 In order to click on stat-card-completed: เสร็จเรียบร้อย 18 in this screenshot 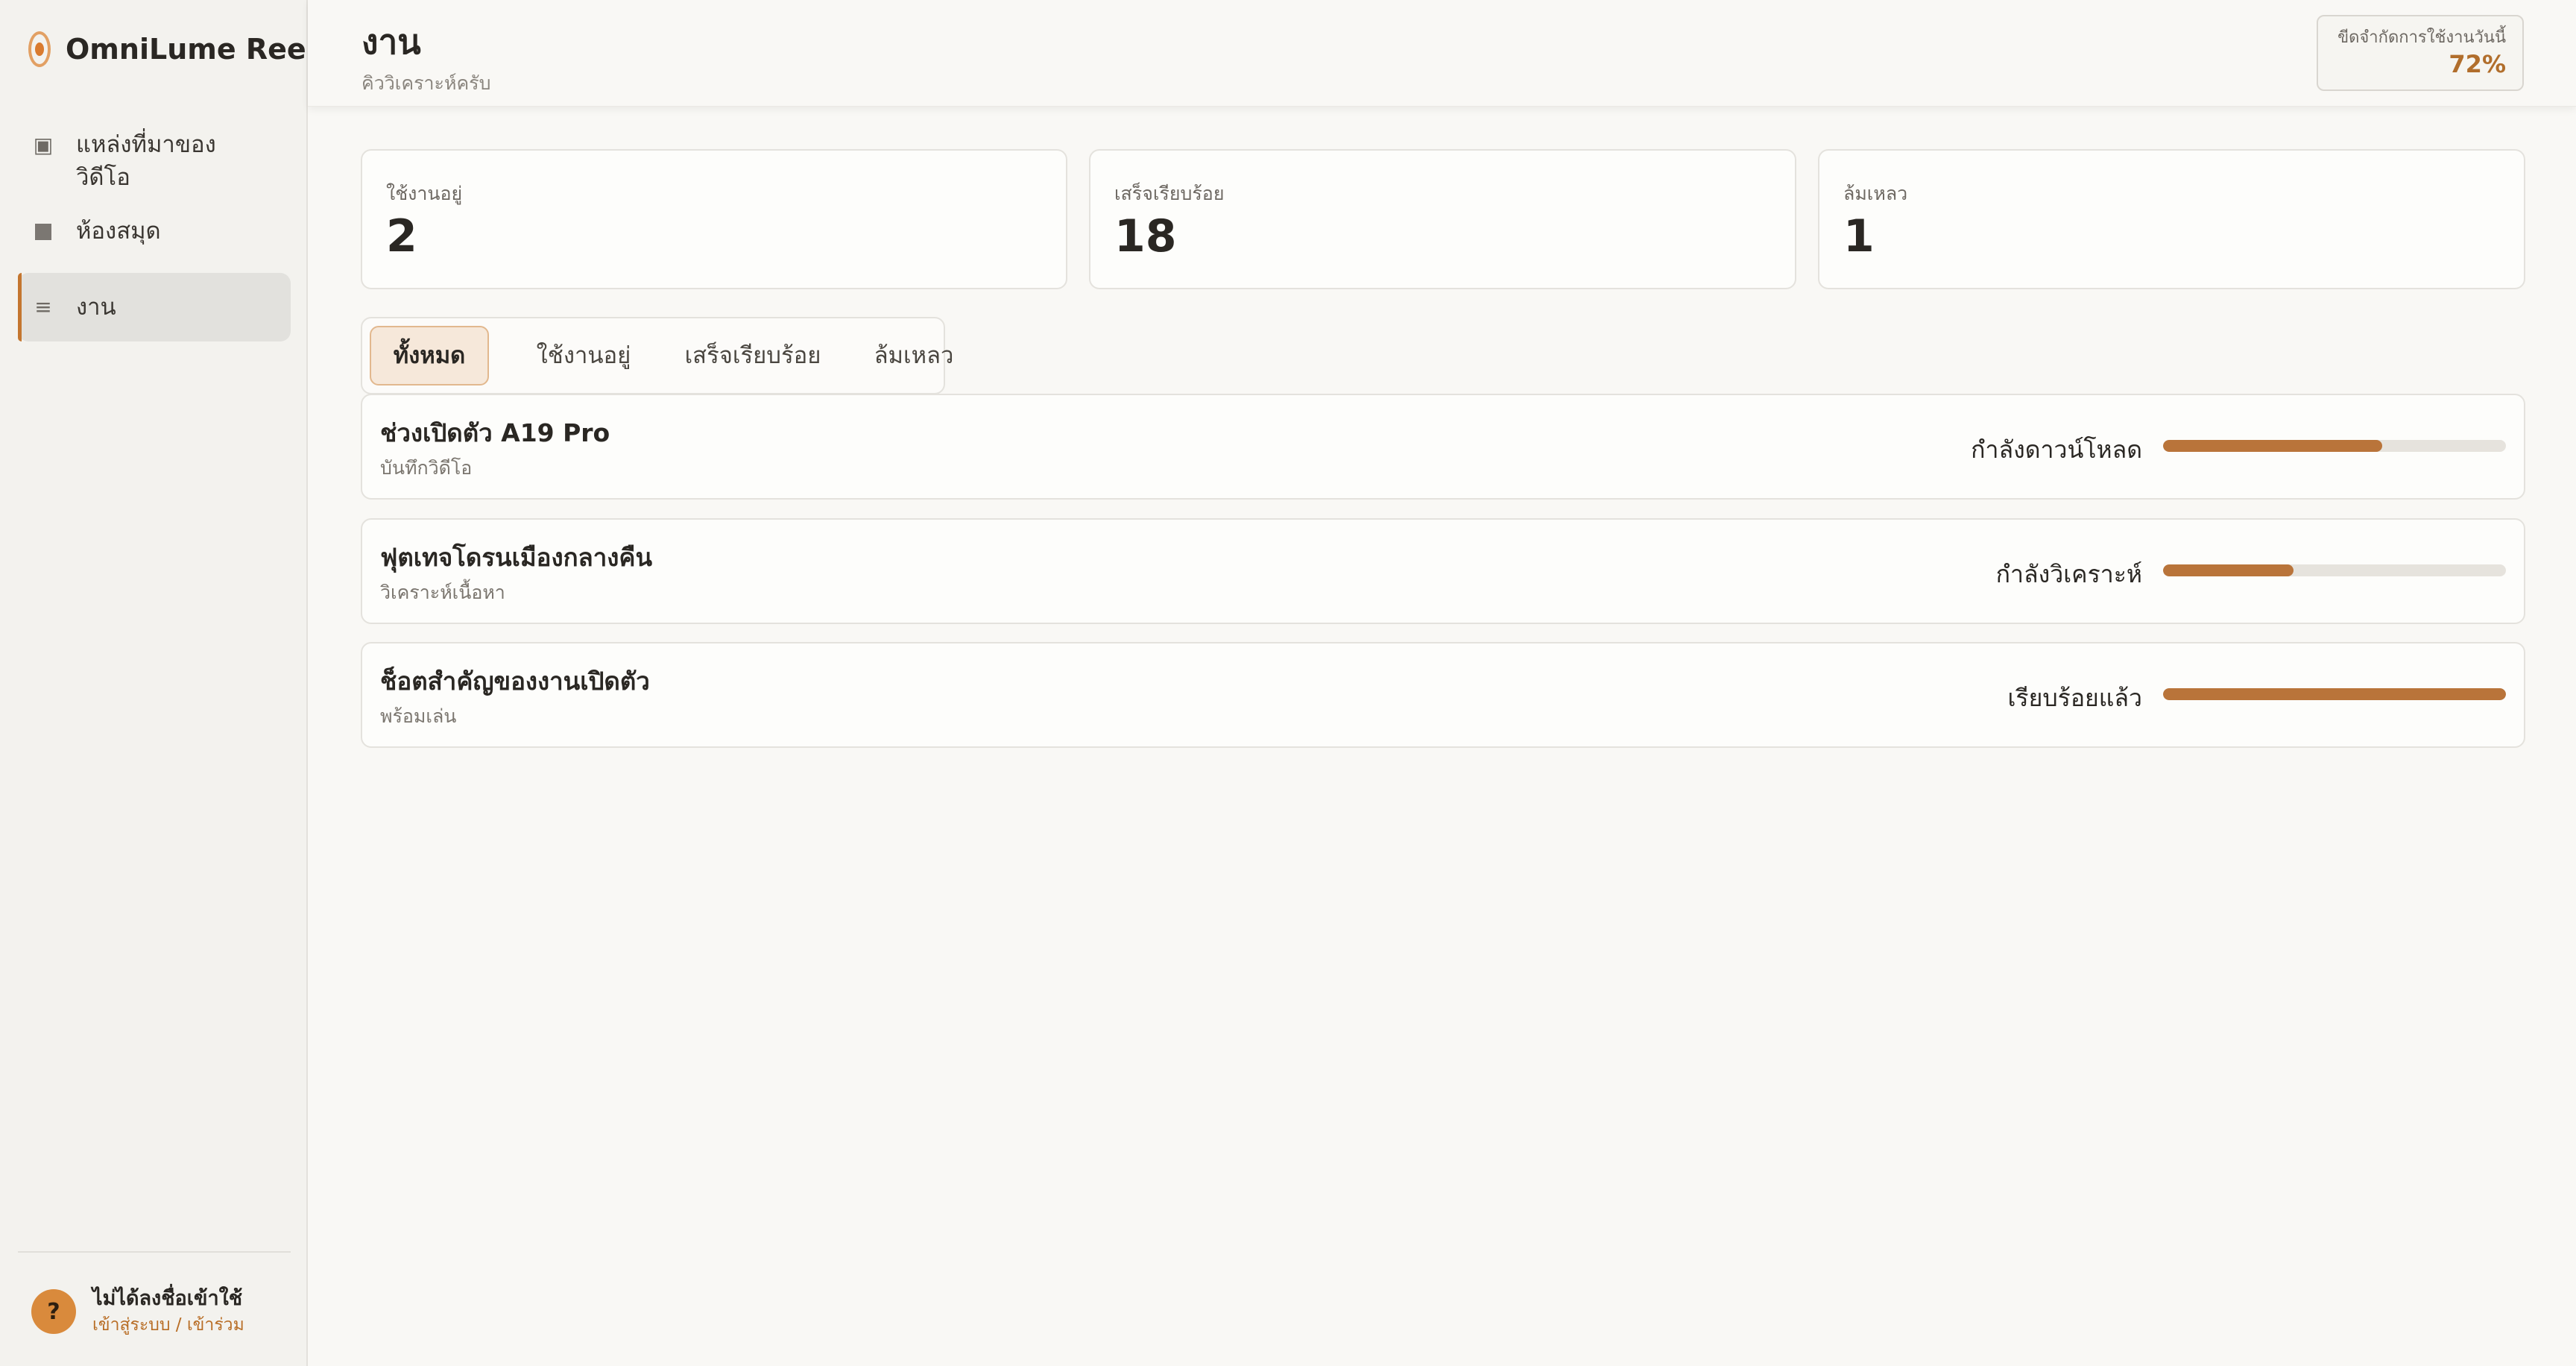, I will do `click(1442, 219)`.